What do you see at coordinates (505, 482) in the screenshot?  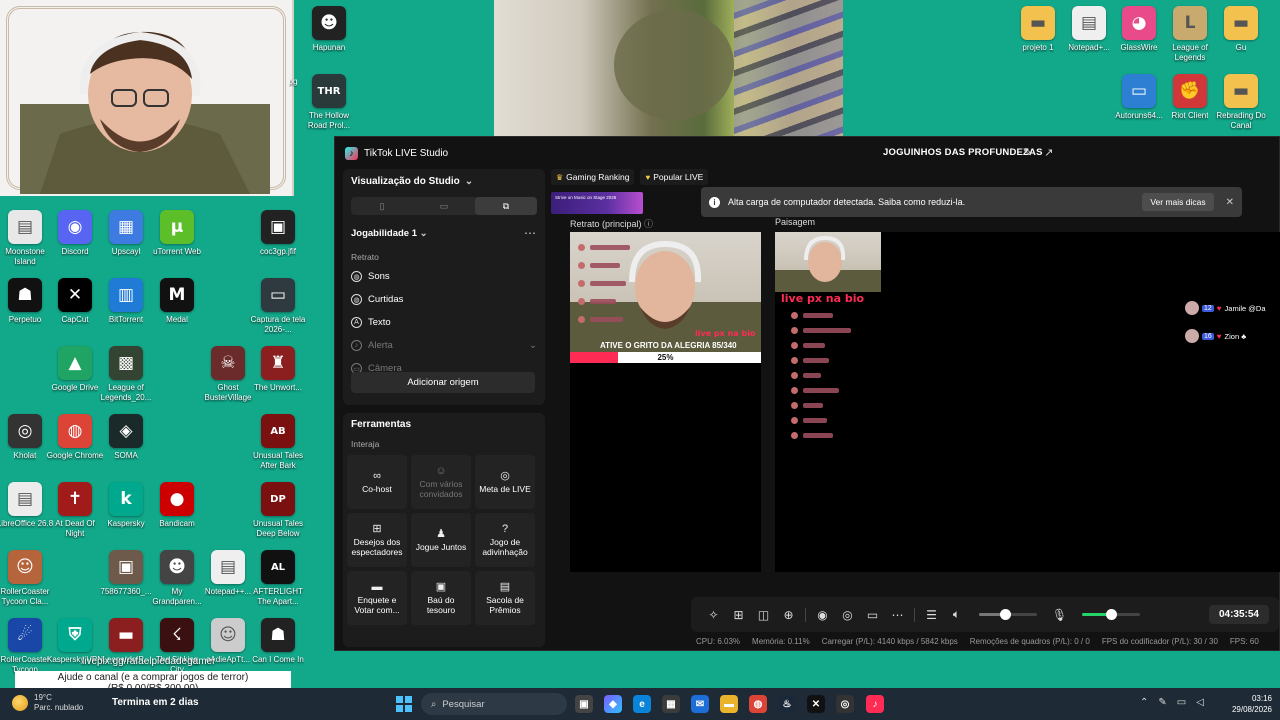 I see `tool-button: ◎ Meta de LIVE` at bounding box center [505, 482].